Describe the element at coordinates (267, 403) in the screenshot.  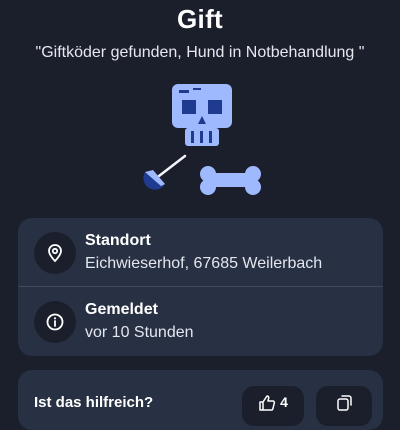
I see `thumbs-up-icon` at that location.